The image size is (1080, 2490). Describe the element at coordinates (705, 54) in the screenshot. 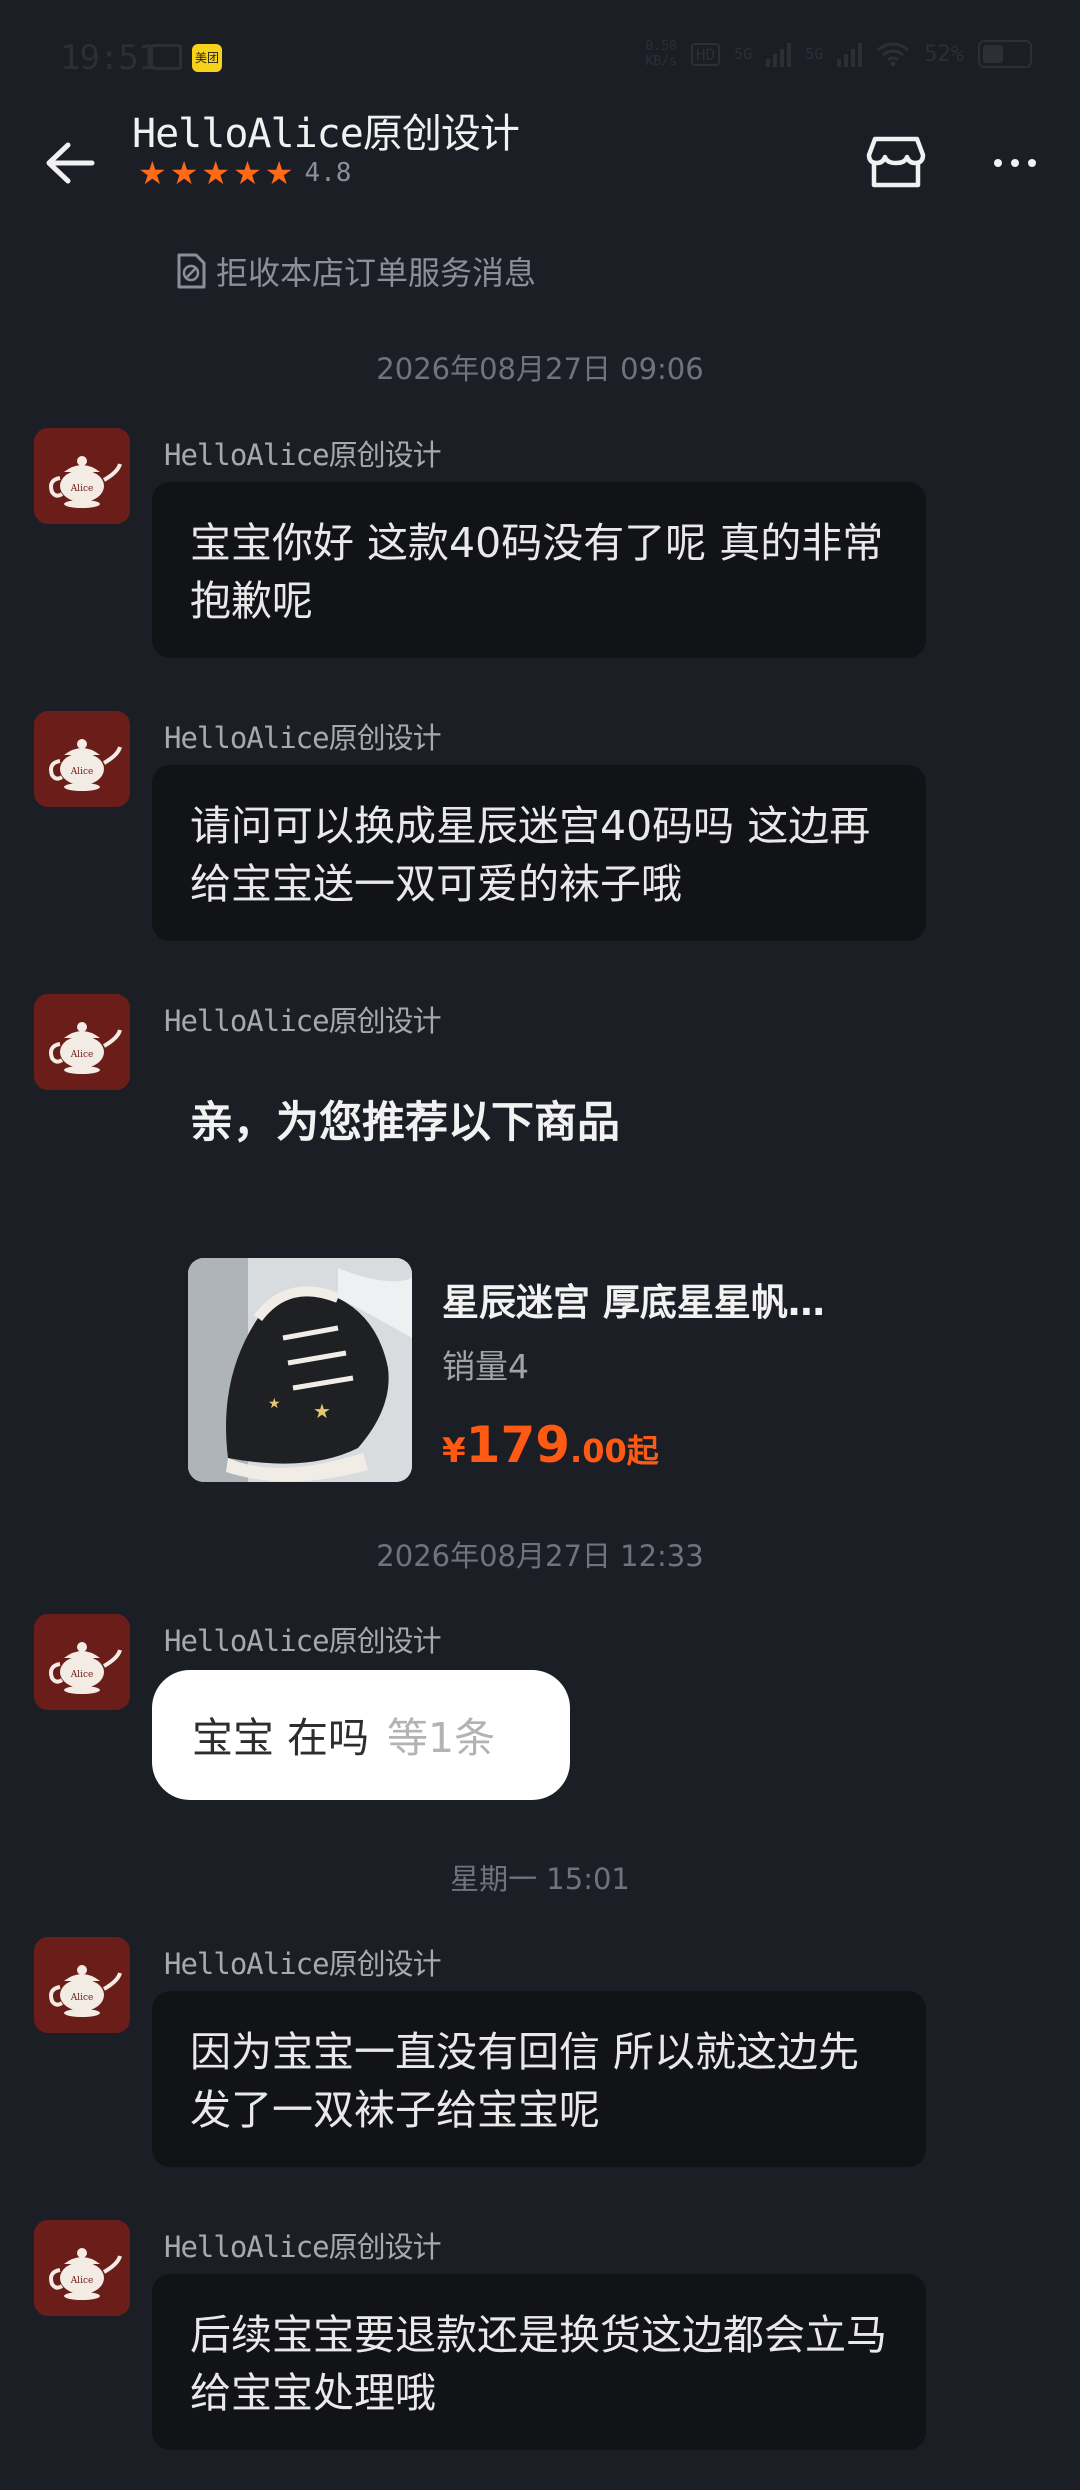

I see `hd-icon: HD` at that location.